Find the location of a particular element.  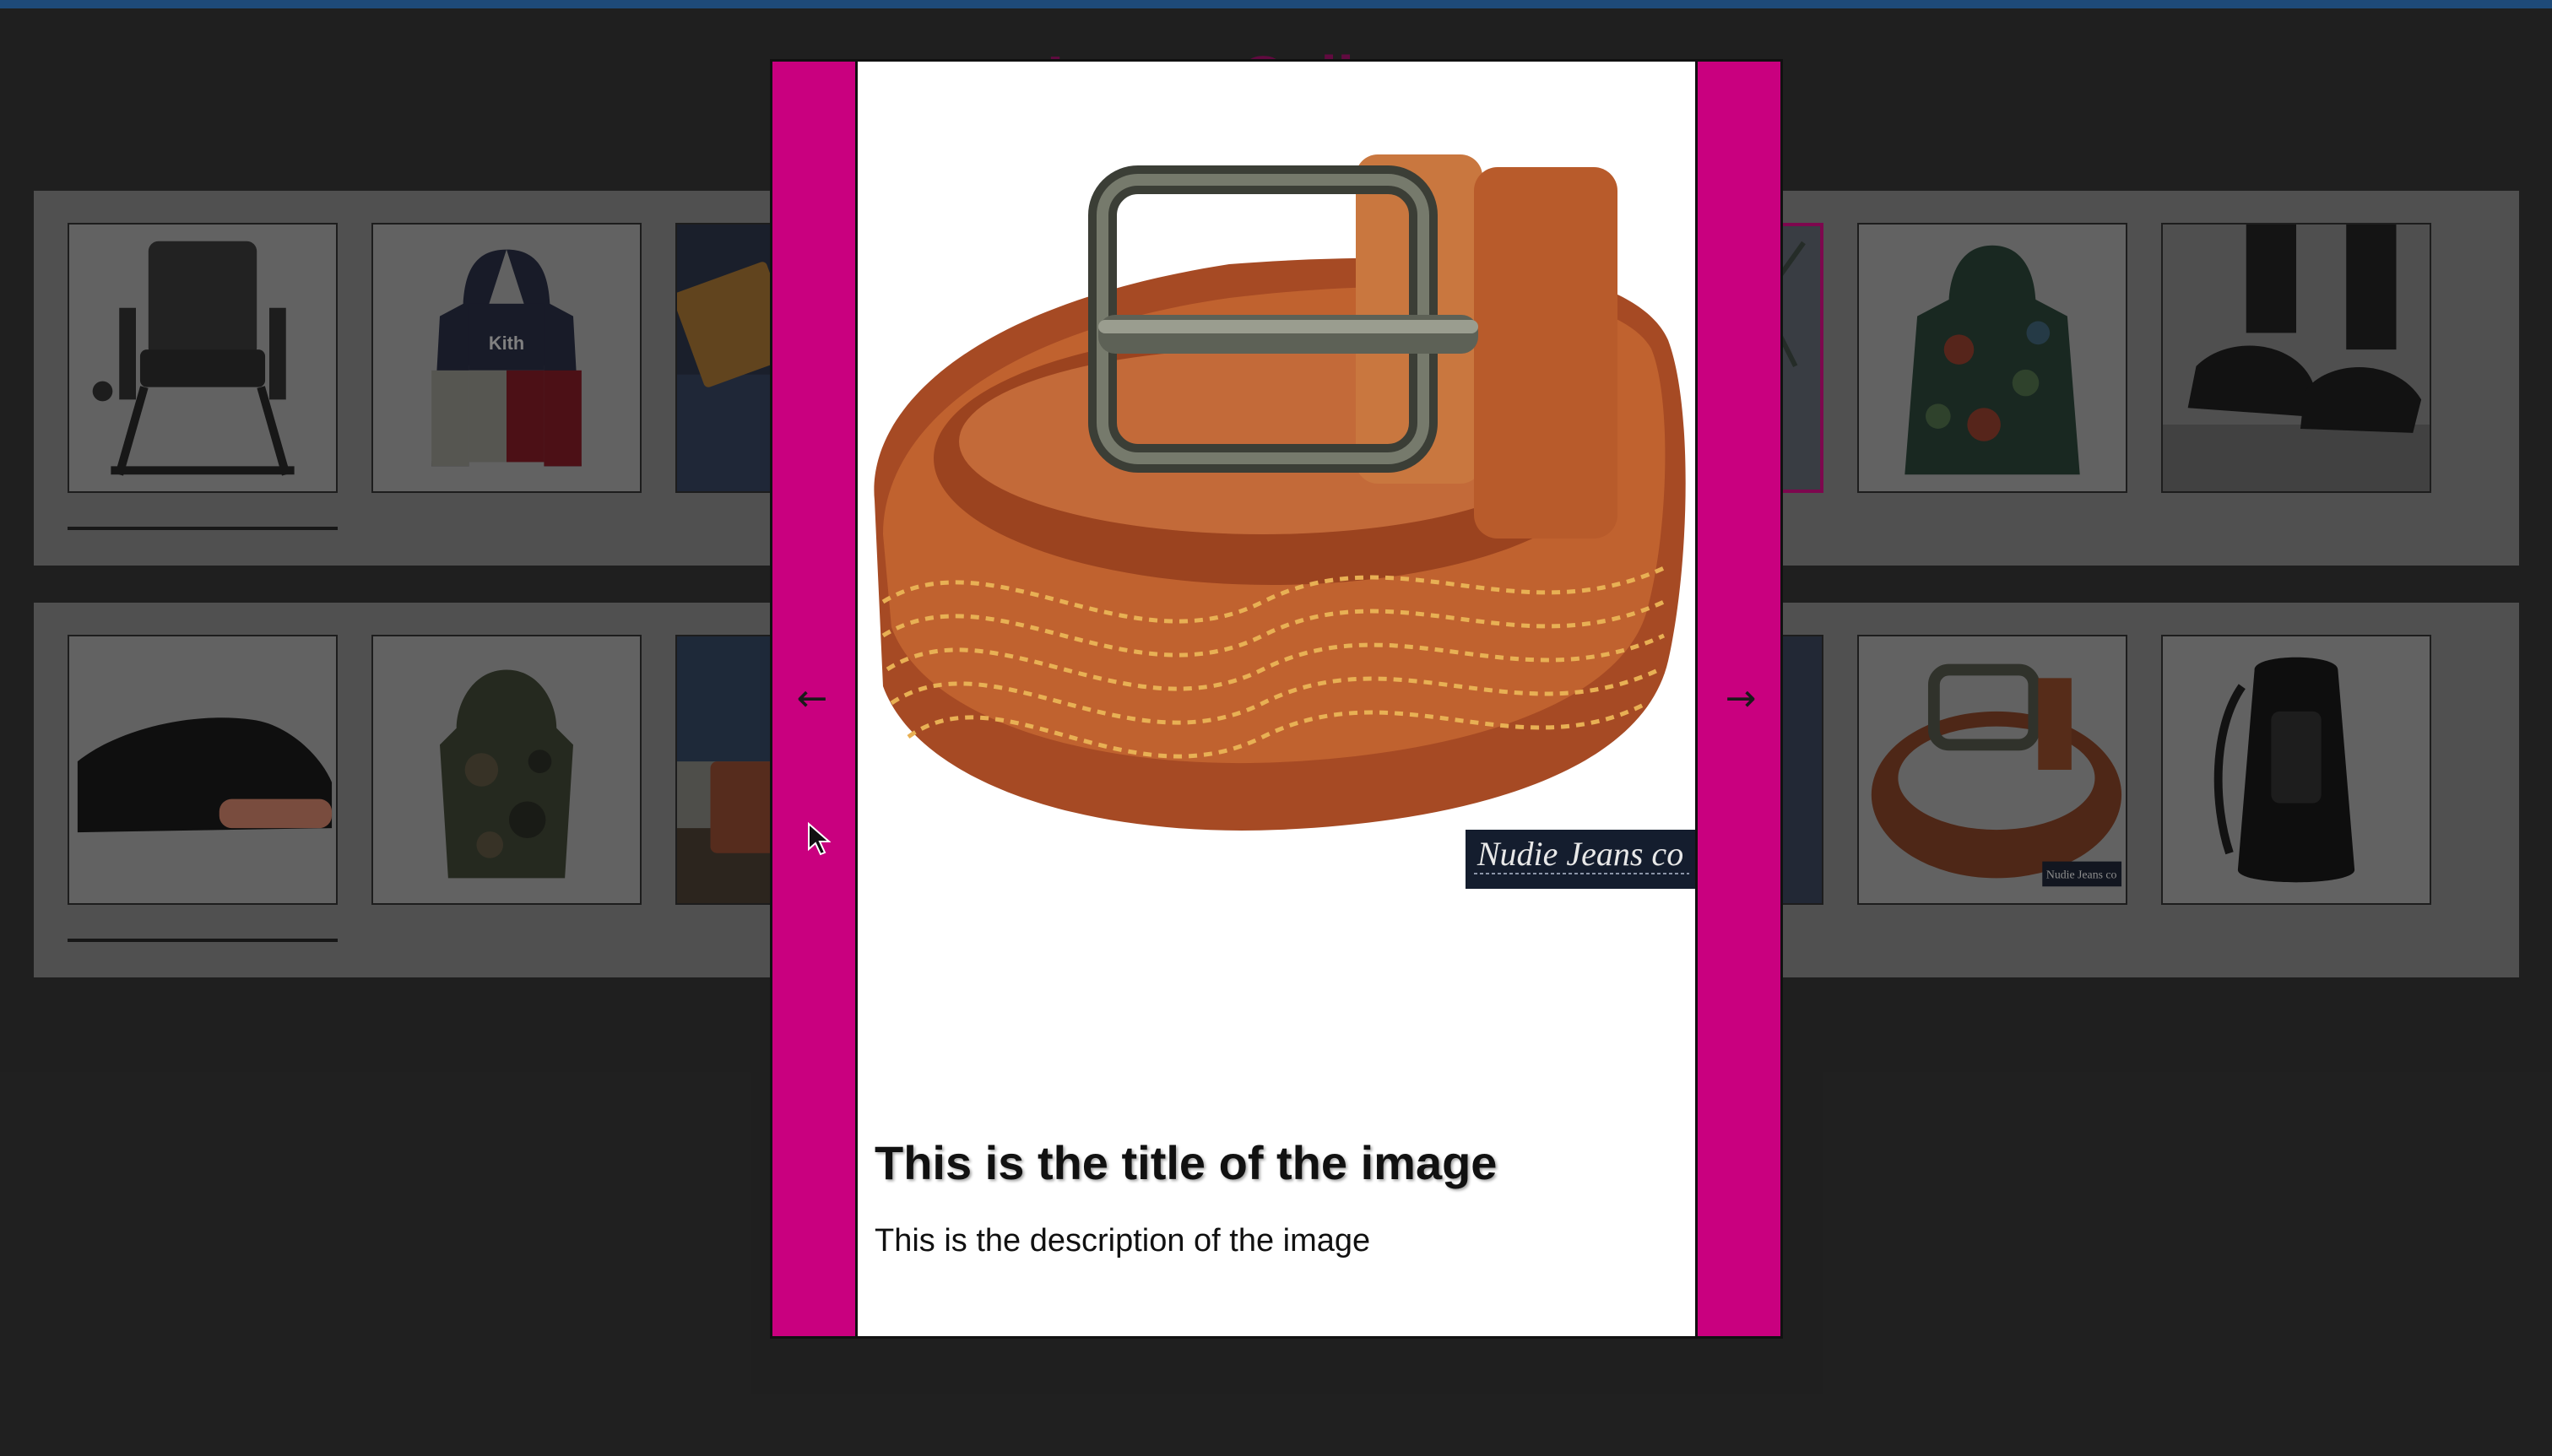

arrow-left-icon: ← is located at coordinates (812, 698).